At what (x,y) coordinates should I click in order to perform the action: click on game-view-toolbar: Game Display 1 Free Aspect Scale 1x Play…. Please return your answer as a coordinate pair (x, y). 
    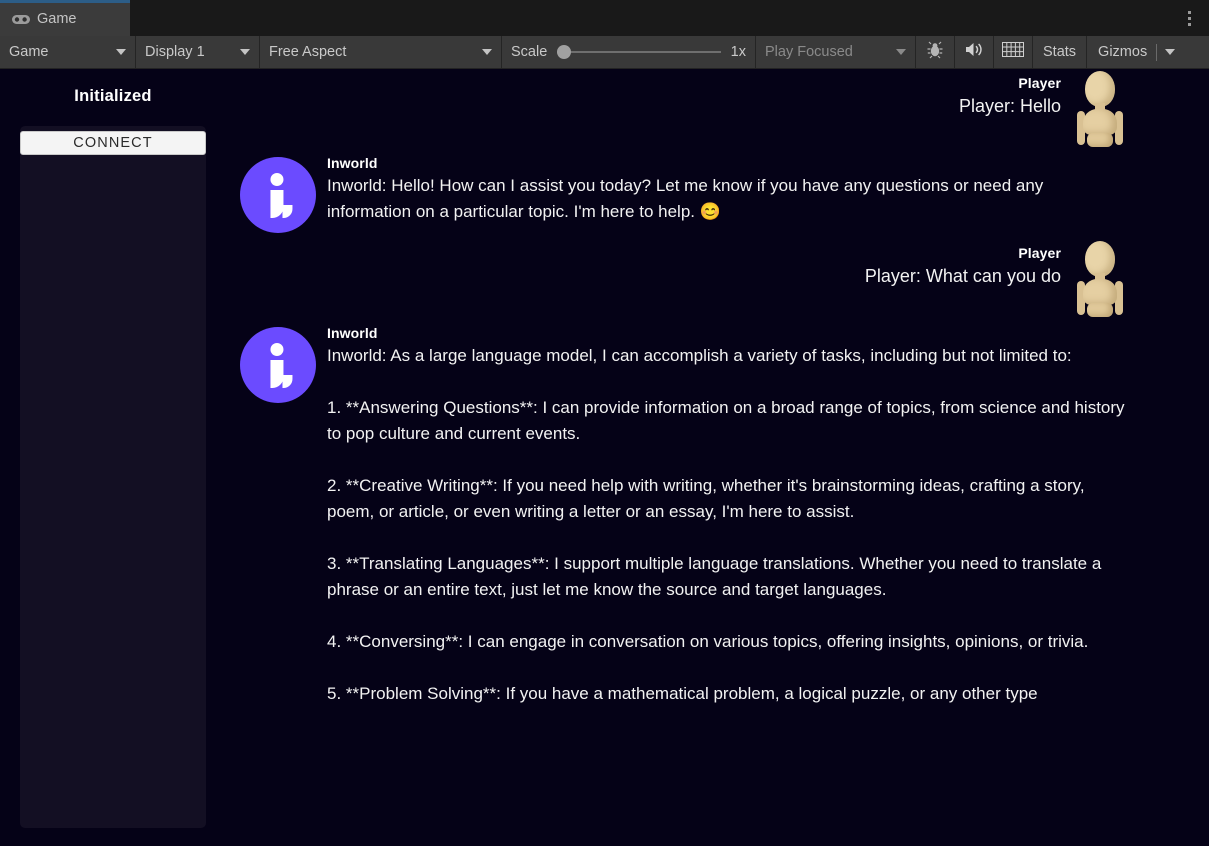
    Looking at the image, I should click on (604, 52).